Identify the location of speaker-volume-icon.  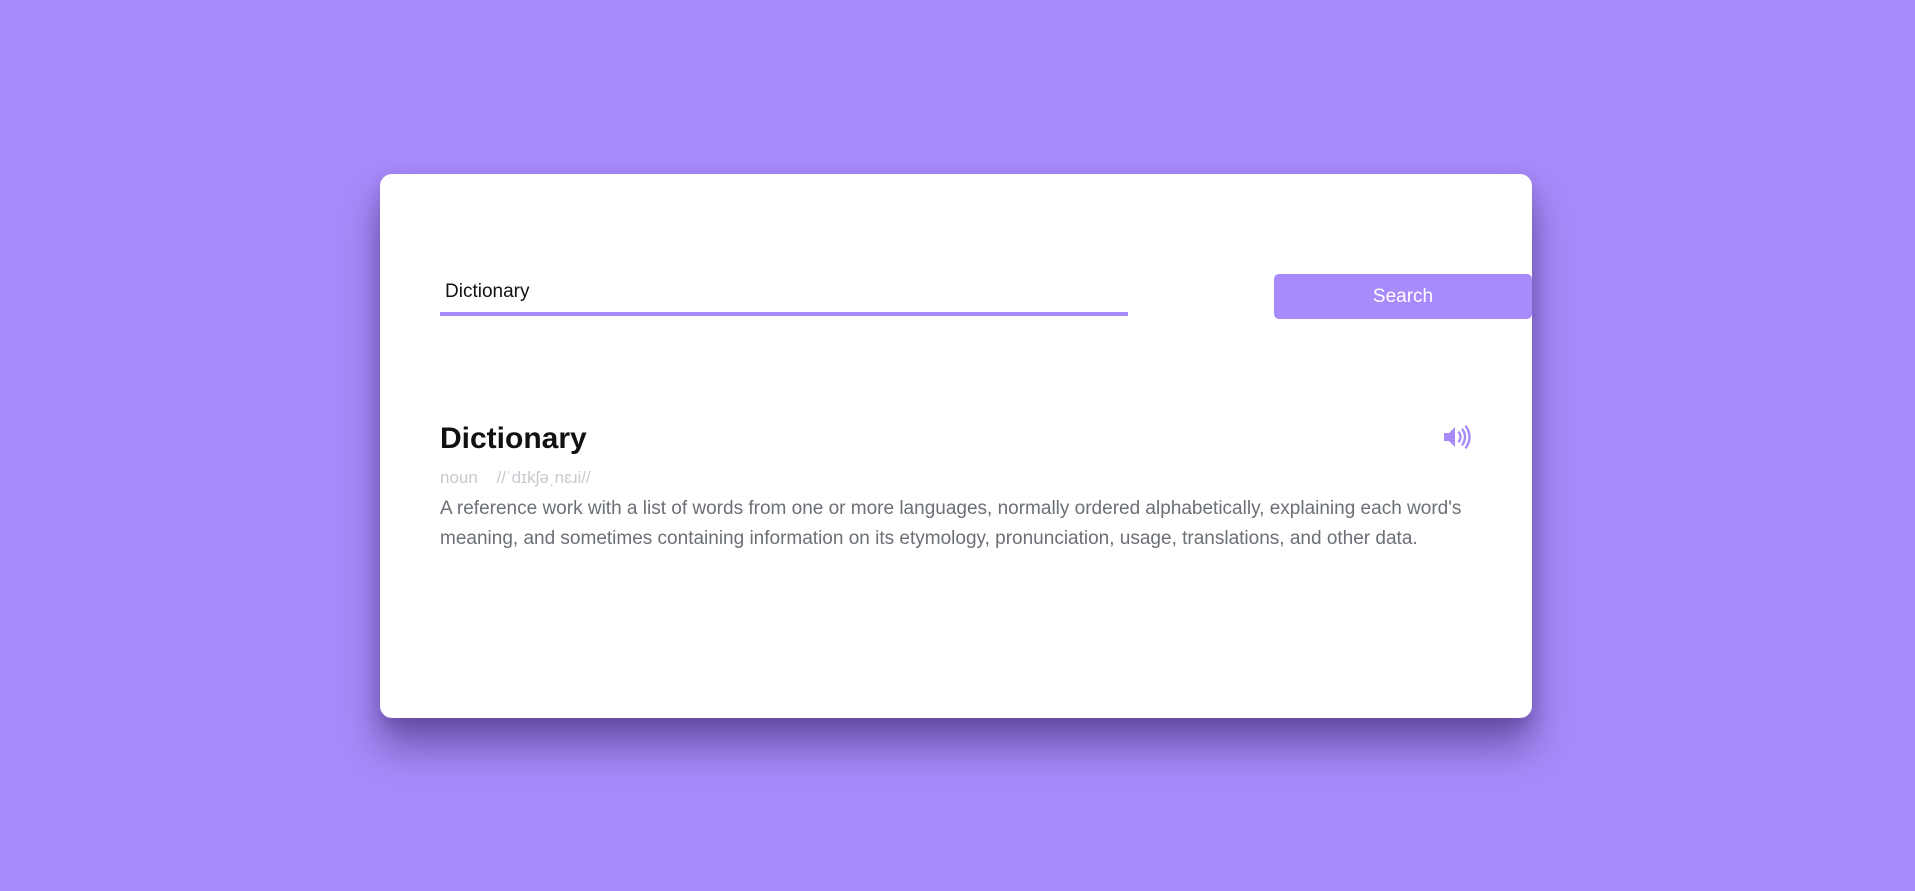
(1457, 437).